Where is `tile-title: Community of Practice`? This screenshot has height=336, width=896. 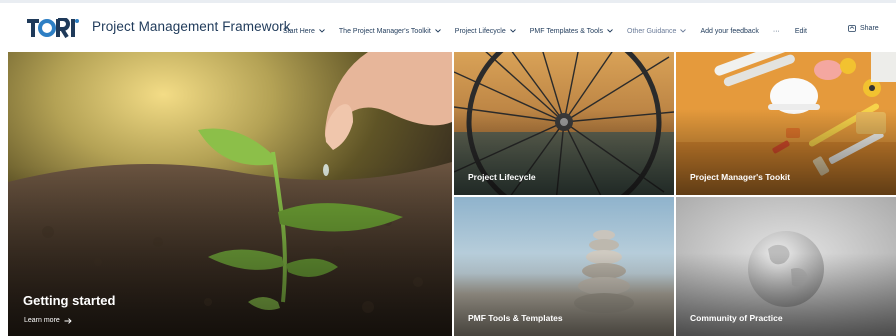
tile-title: Community of Practice is located at coordinates (736, 318).